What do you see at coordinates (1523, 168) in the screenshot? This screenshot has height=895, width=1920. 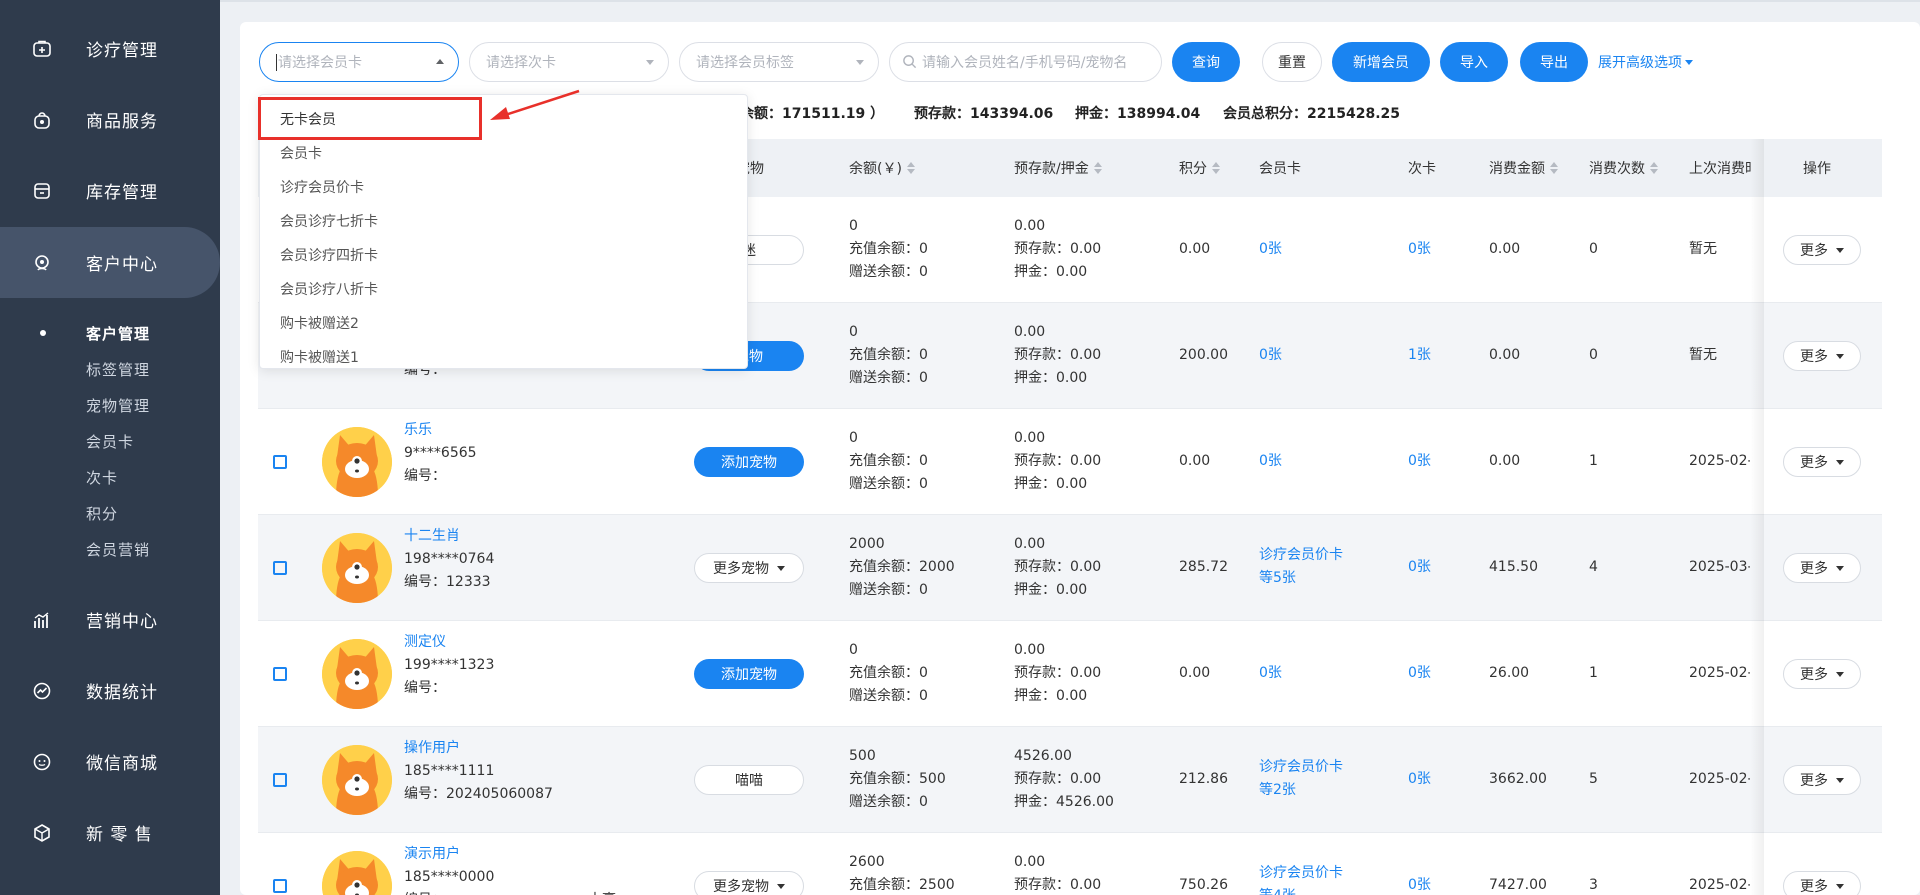 I see `column-spend: 消费金额` at bounding box center [1523, 168].